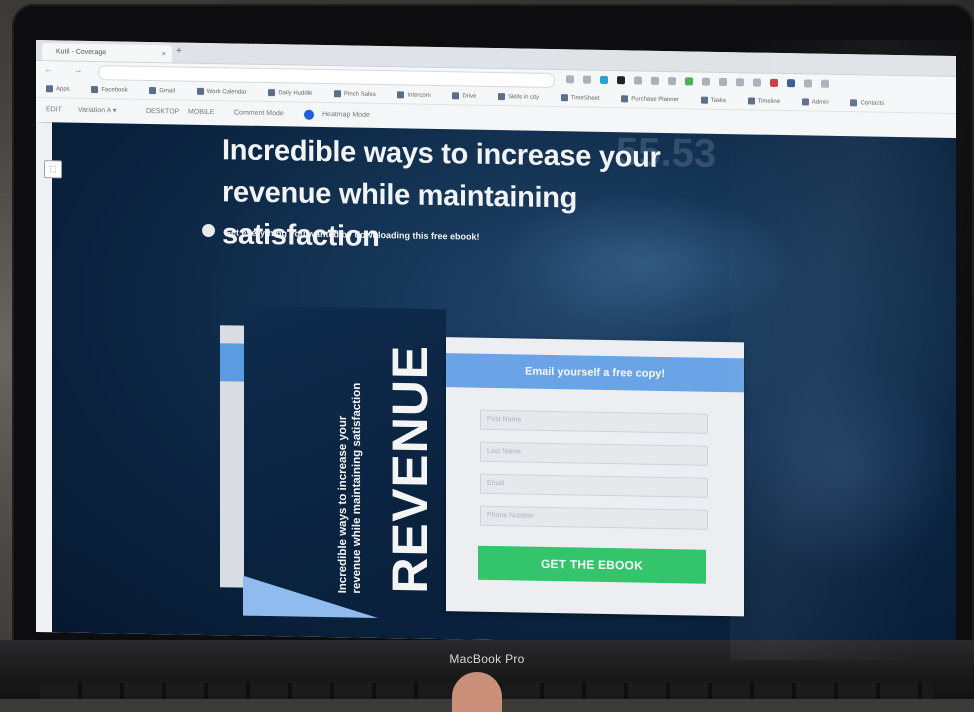 Image resolution: width=974 pixels, height=712 pixels. I want to click on bookmark-item: Apps, so click(63, 89).